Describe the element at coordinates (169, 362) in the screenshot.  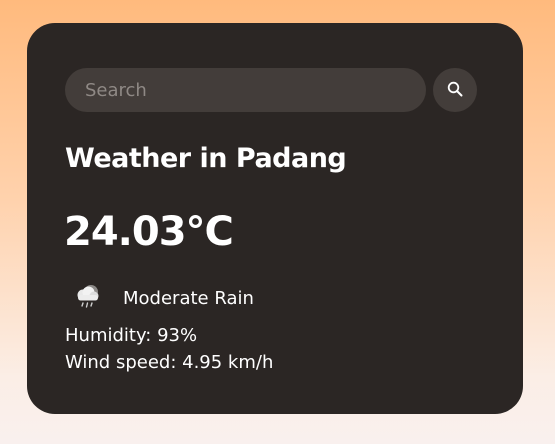
I see `wind-speed: Wind speed: 4.95 km/h` at that location.